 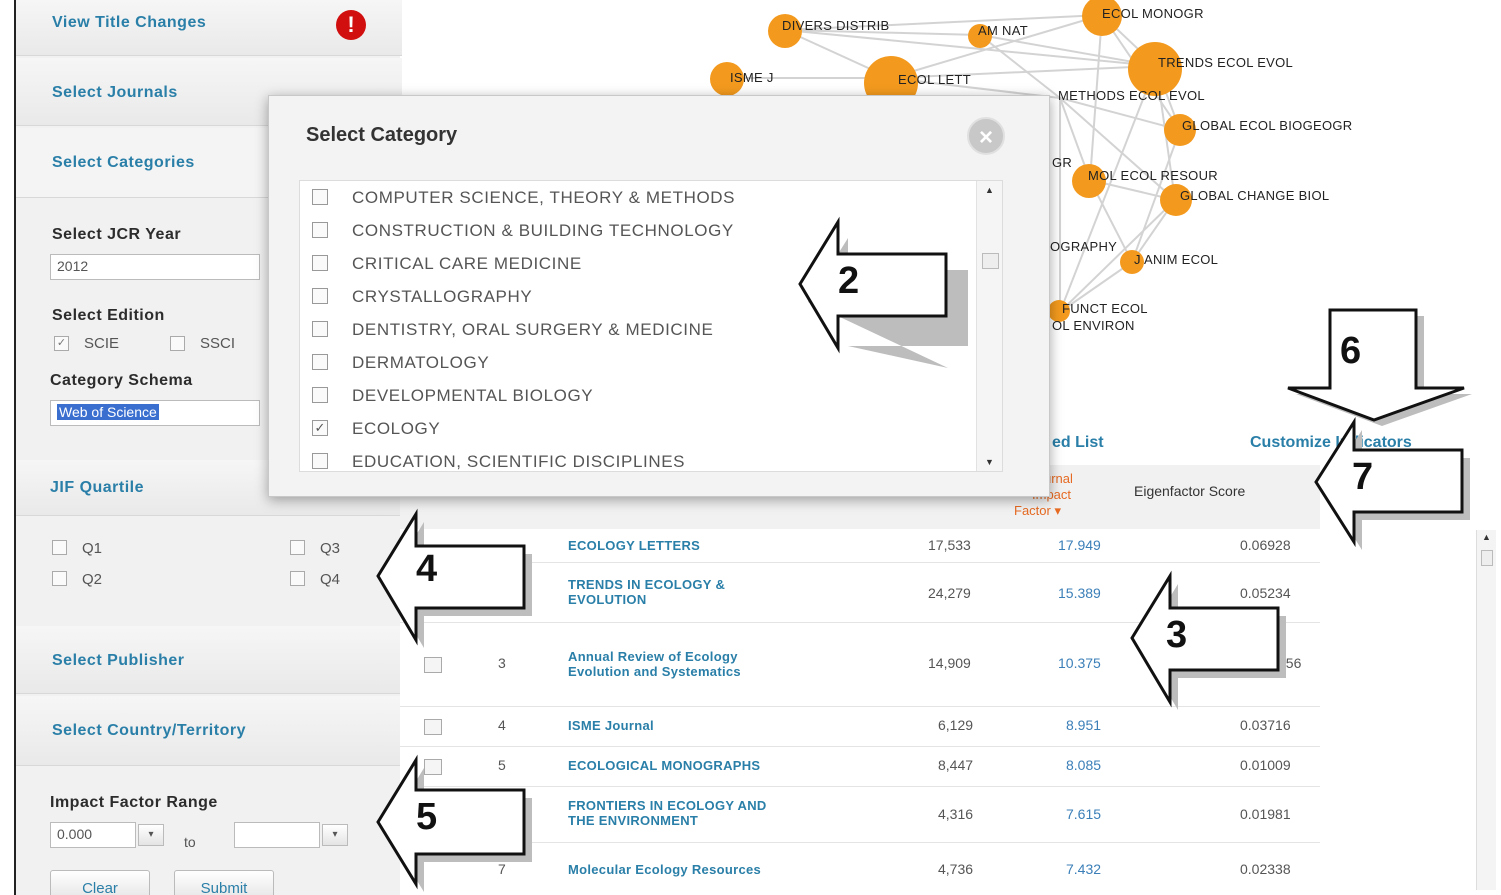 I want to click on q2-checkbox, so click(x=59, y=578).